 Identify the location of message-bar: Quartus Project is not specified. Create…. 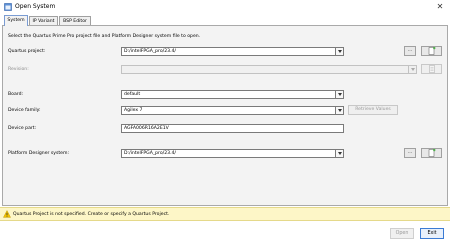
(225, 214).